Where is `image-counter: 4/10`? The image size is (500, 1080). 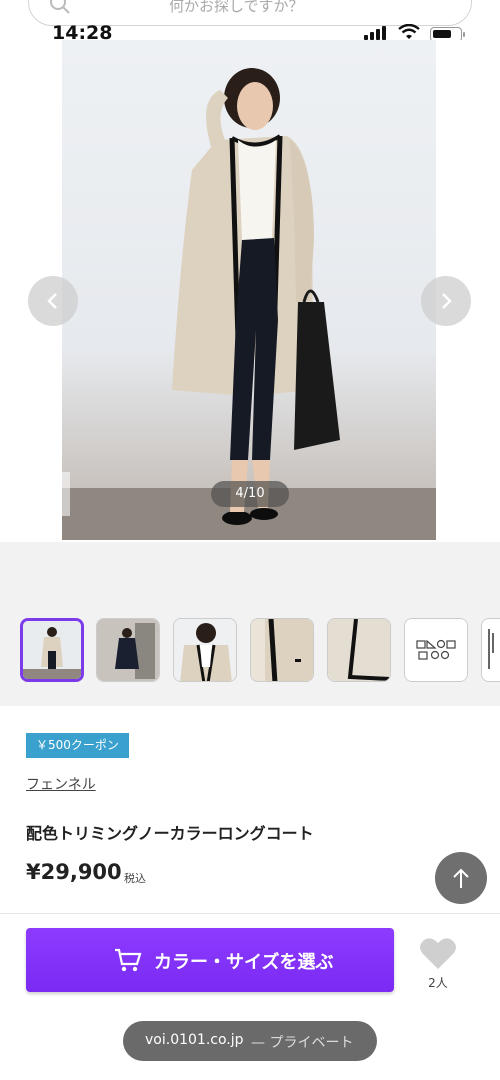 image-counter: 4/10 is located at coordinates (250, 494).